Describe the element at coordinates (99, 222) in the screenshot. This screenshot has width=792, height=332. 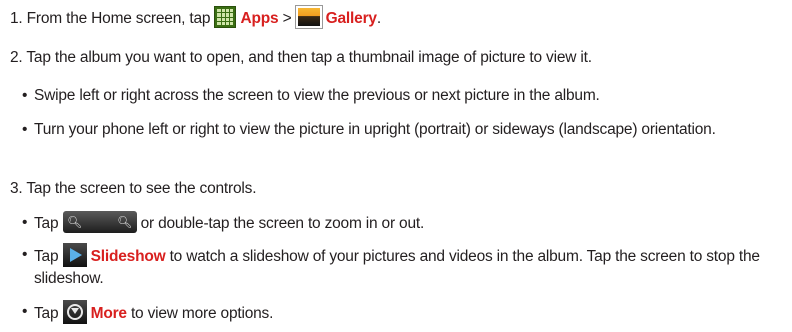
I see `zoom-controls-icon: 🔍︎ 🔍︎` at that location.